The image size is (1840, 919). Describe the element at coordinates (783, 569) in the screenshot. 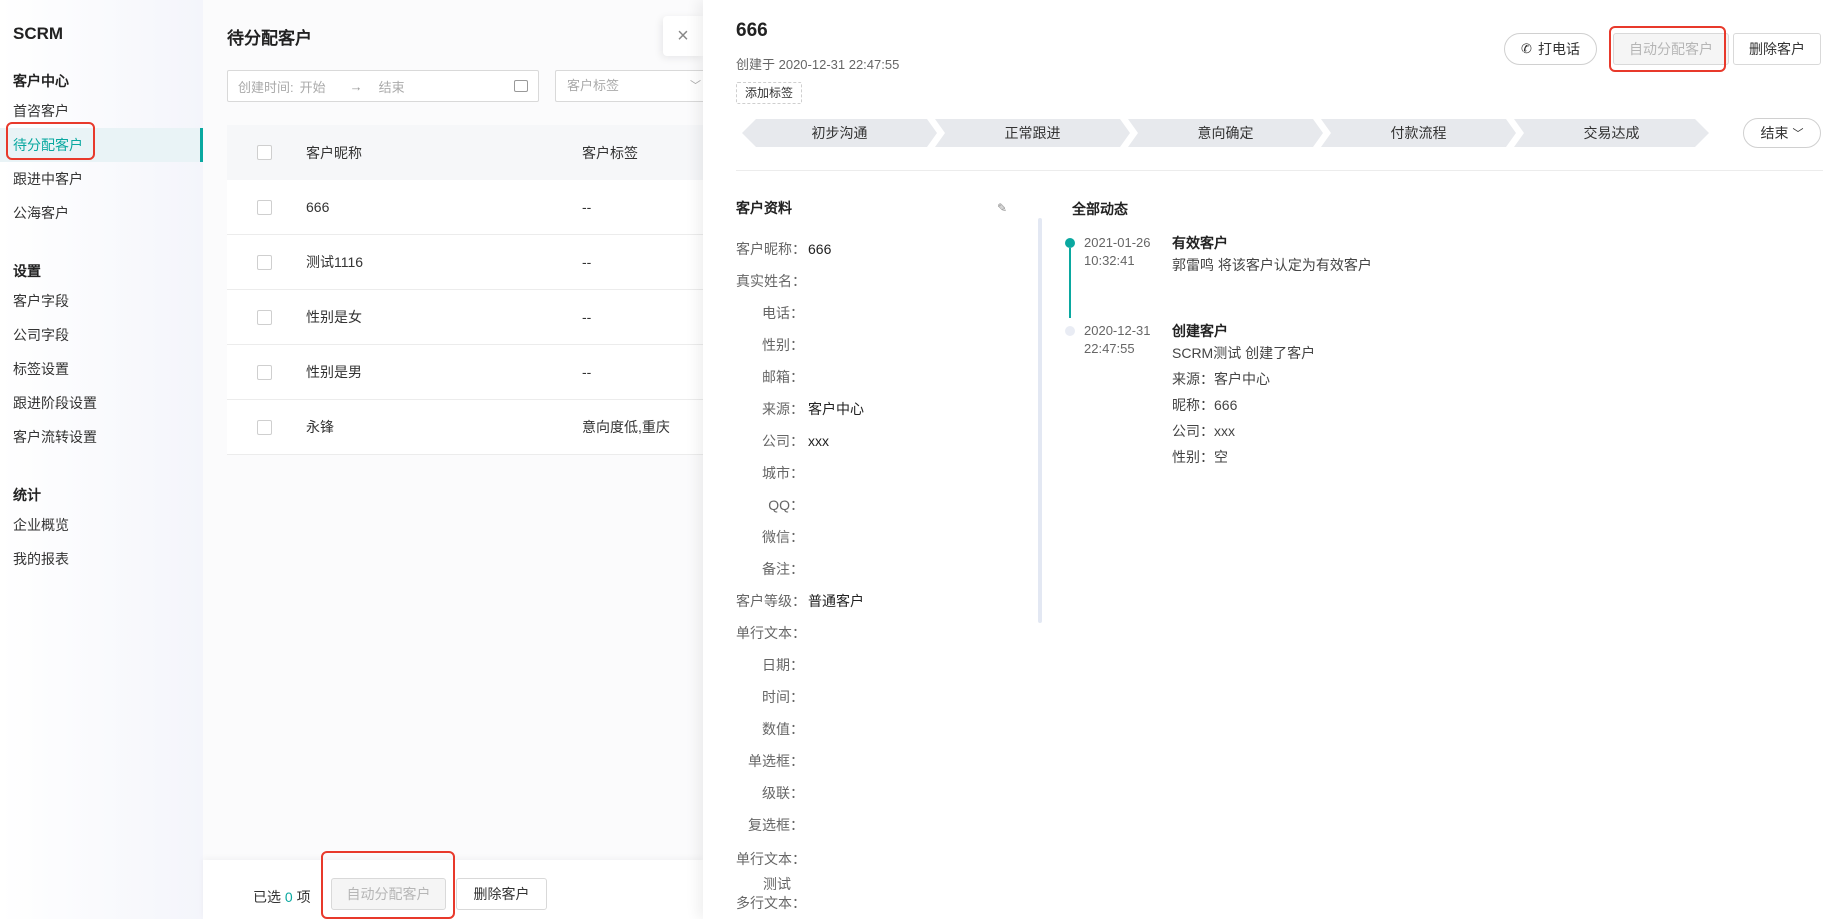

I see `field-row: 备注：` at that location.